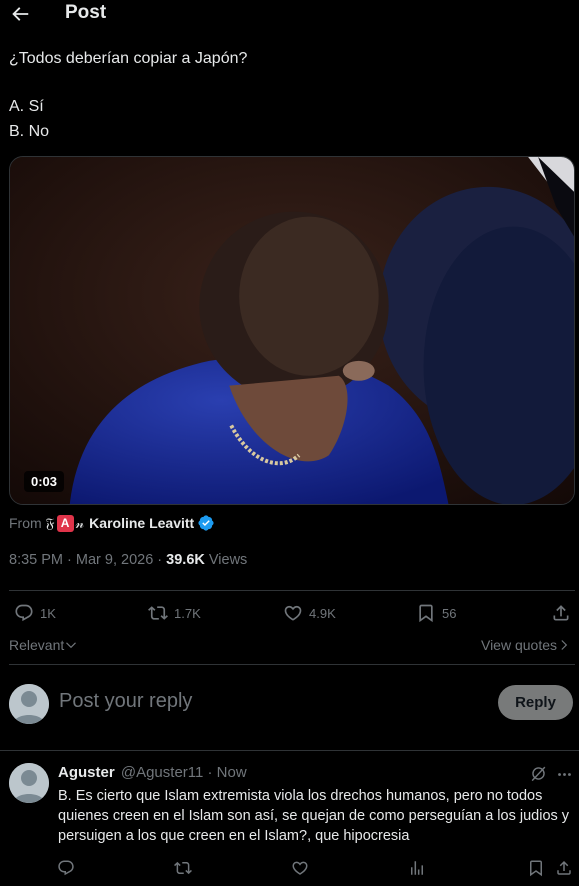 The image size is (579, 886). I want to click on page-title: Post, so click(86, 12).